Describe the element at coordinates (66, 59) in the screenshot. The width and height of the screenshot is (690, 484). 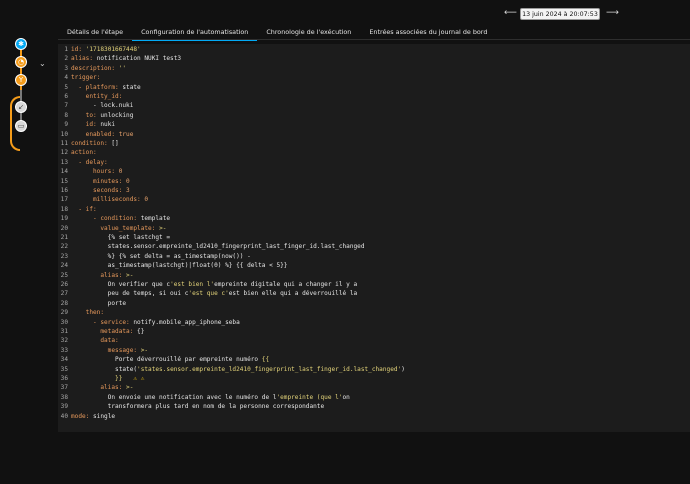
I see `line-number: 2` at that location.